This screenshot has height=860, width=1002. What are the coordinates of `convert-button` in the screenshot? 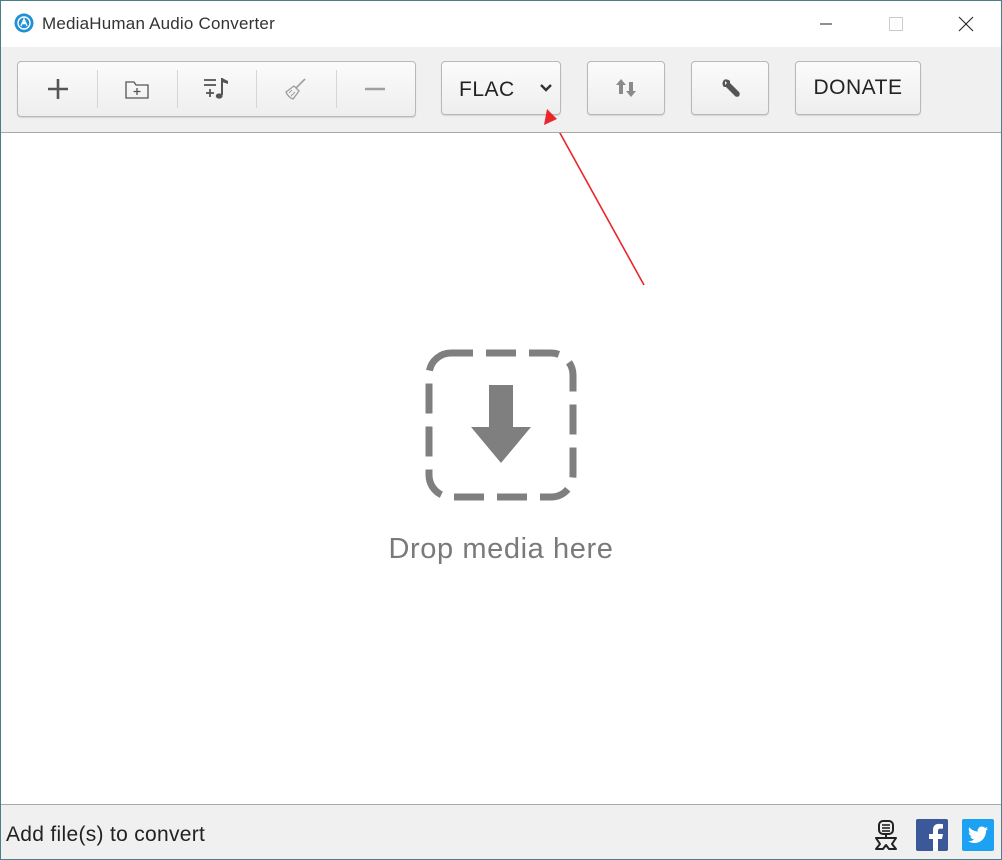 It's located at (626, 88).